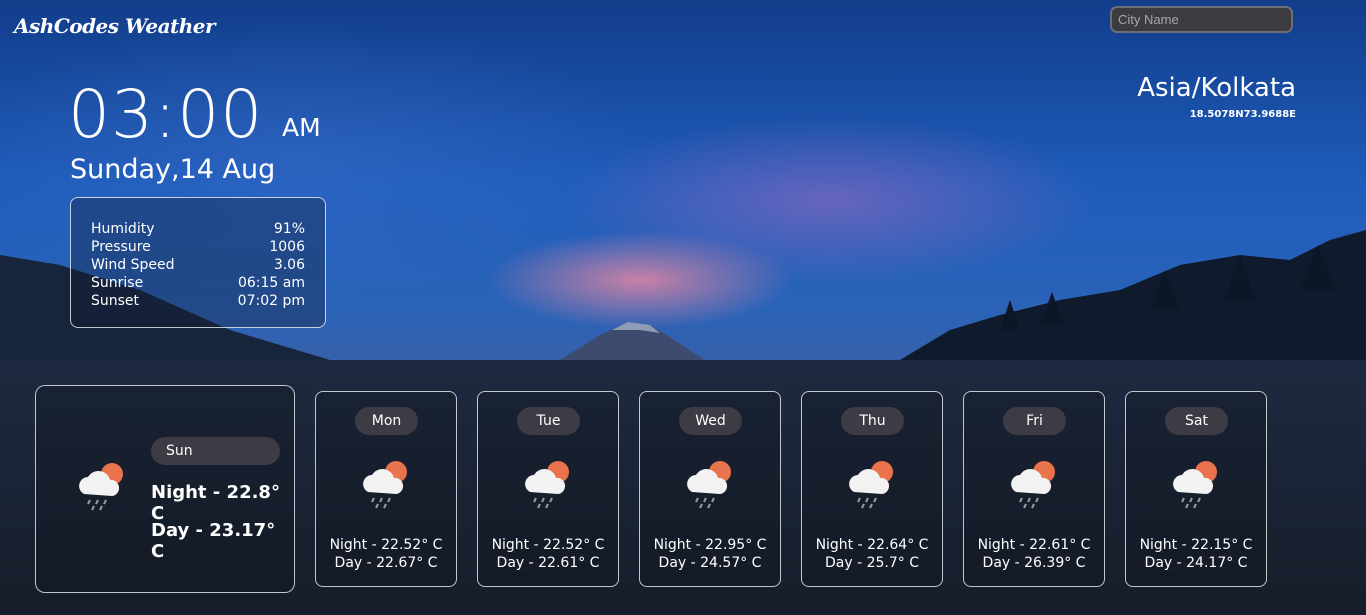  What do you see at coordinates (1034, 545) in the screenshot?
I see `night-temp: Night - 22.61° C` at bounding box center [1034, 545].